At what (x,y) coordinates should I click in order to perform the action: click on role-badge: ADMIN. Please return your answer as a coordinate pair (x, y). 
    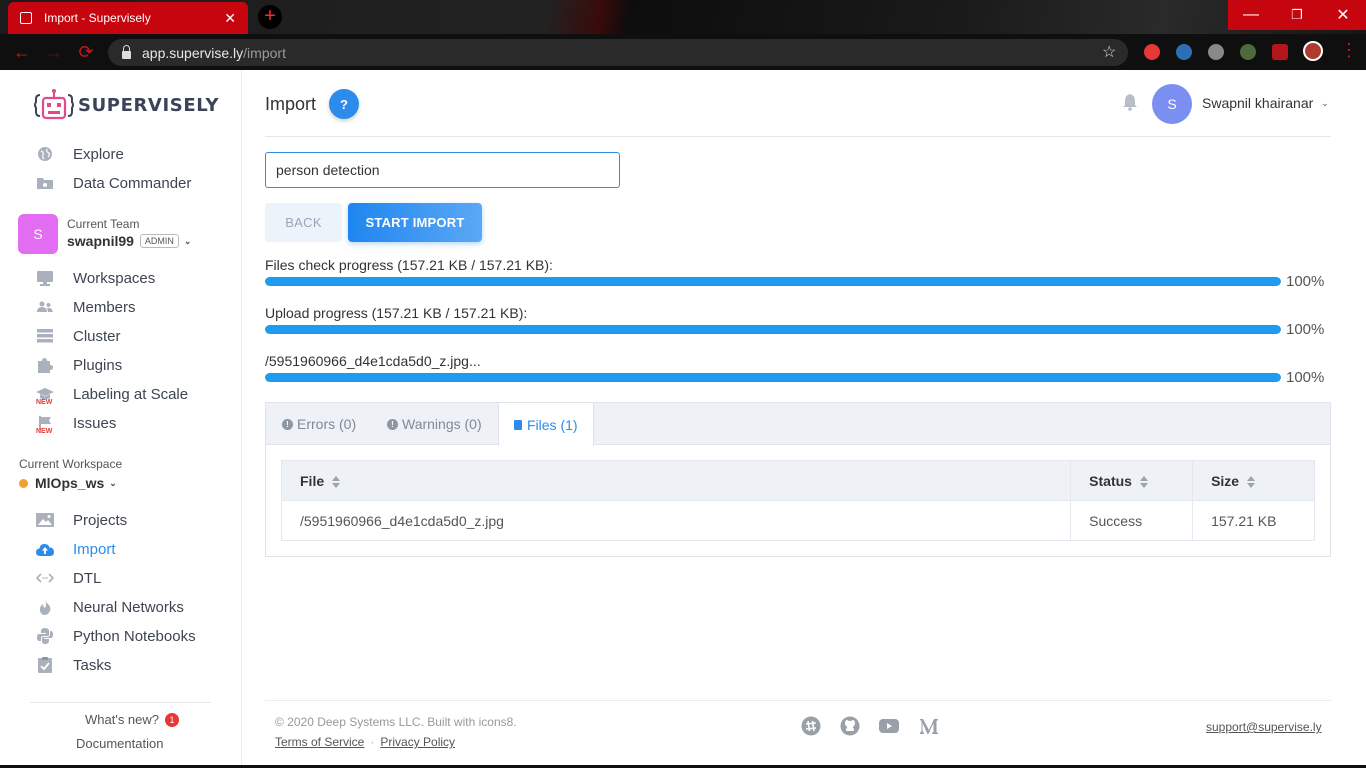
    Looking at the image, I should click on (159, 241).